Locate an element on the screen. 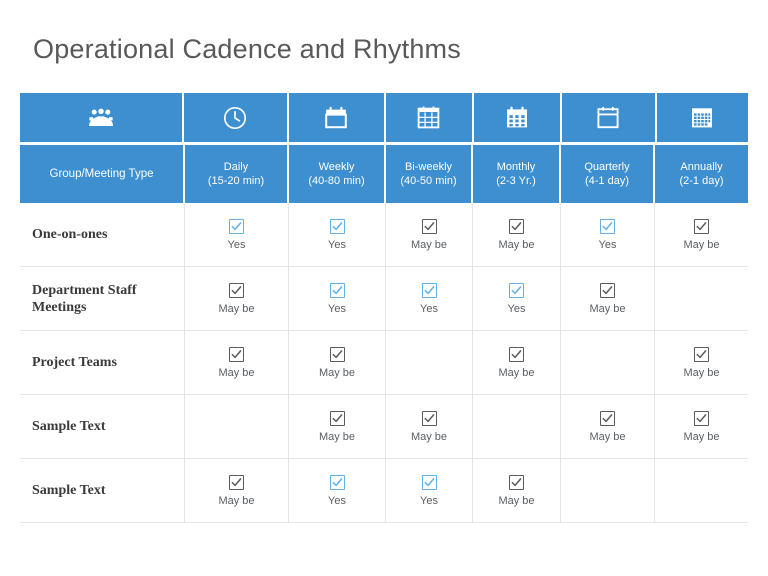  header-icon-cell-group is located at coordinates (102, 117).